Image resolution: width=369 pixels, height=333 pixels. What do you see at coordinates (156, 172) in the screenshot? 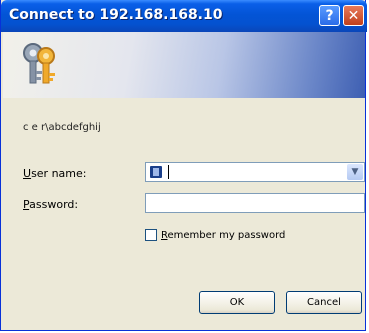
I see `user-icon` at bounding box center [156, 172].